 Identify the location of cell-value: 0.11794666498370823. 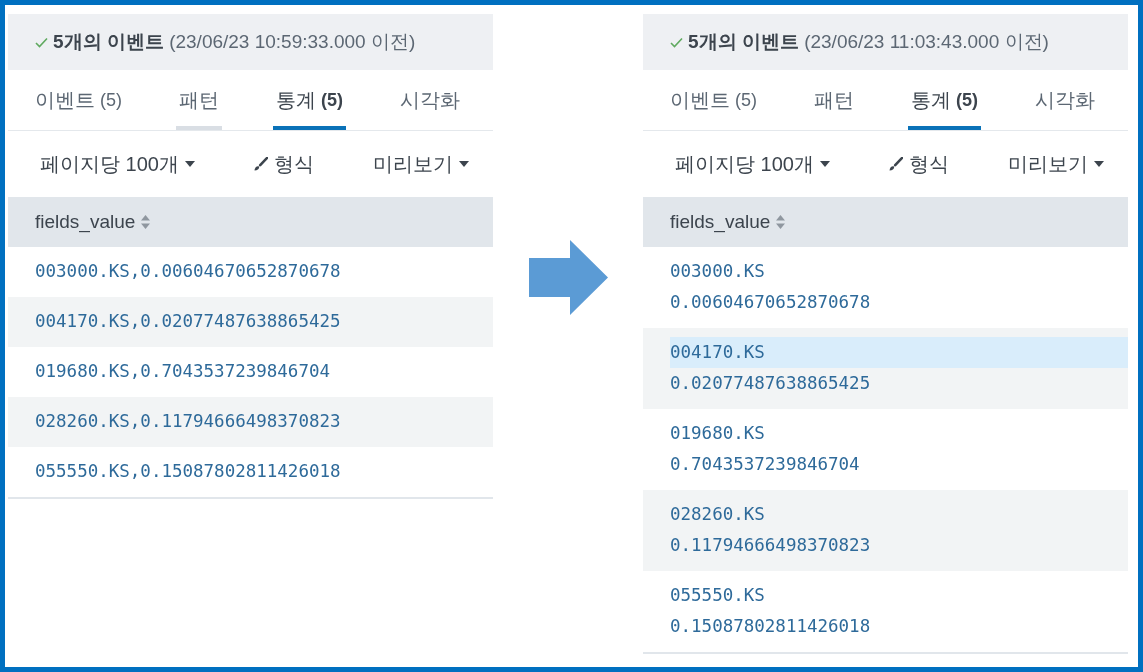
(771, 545).